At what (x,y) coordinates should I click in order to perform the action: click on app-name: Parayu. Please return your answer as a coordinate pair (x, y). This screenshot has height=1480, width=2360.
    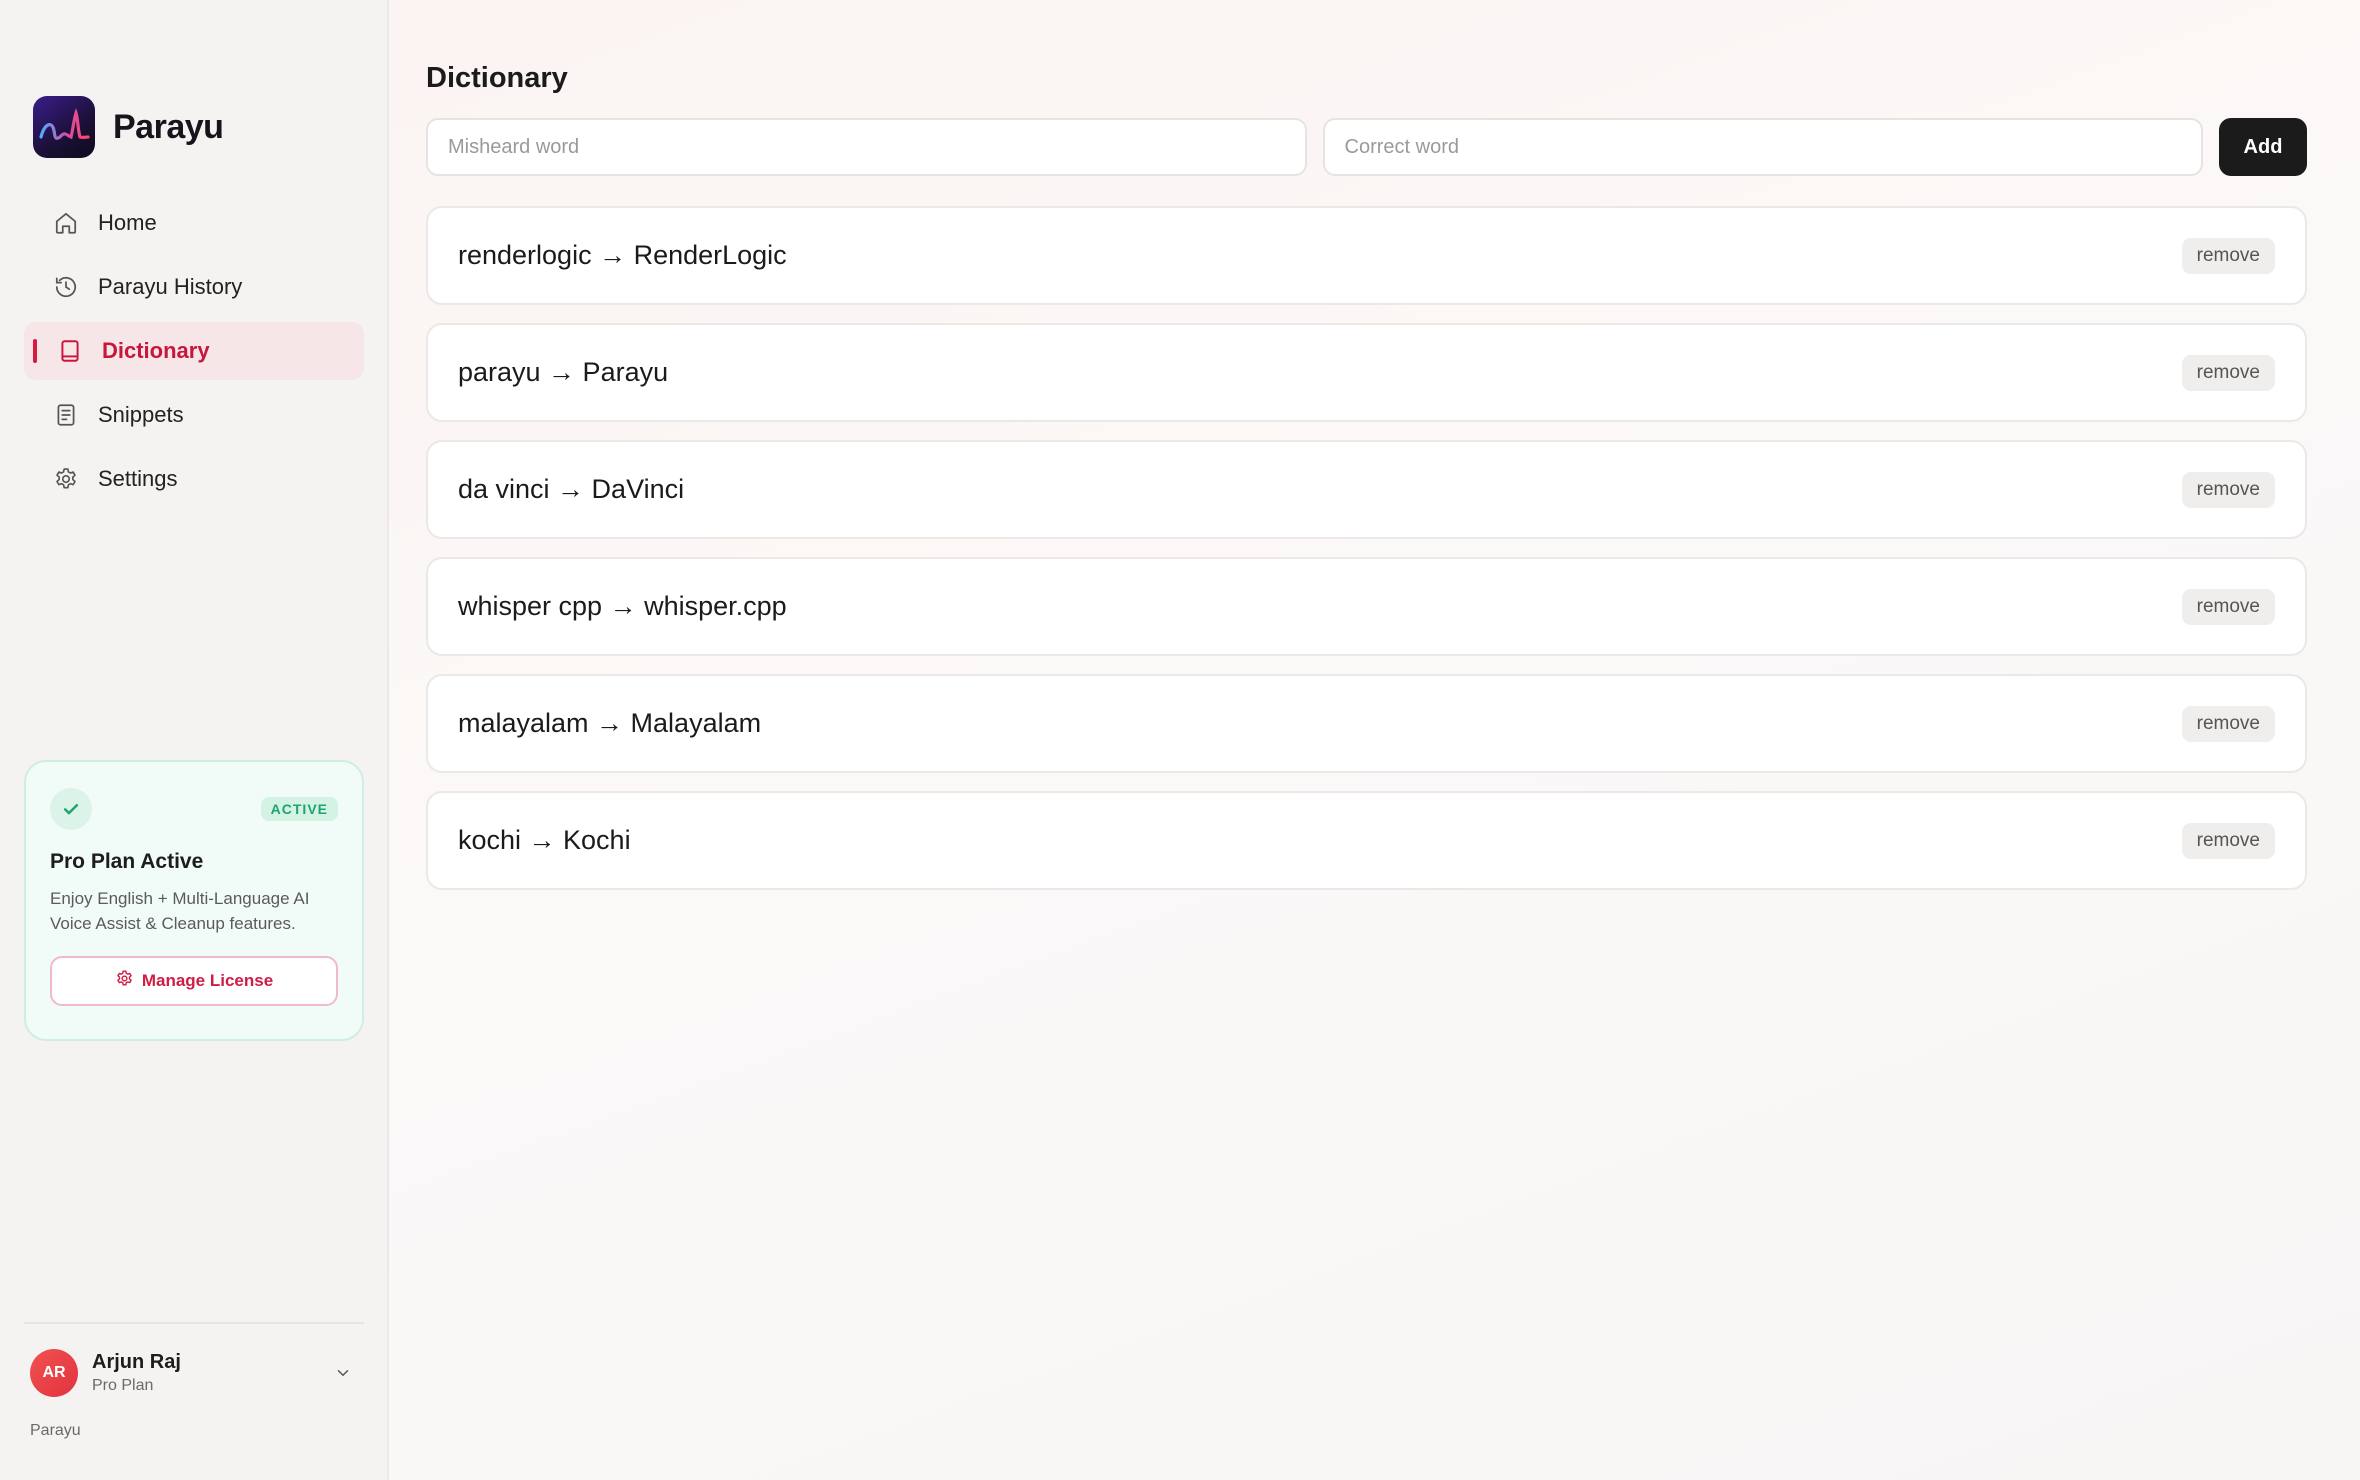
    Looking at the image, I should click on (168, 126).